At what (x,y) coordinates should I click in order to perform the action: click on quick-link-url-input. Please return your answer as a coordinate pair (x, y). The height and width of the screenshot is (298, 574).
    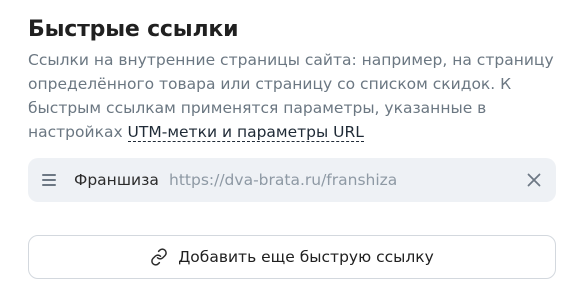
    Looking at the image, I should click on (339, 180).